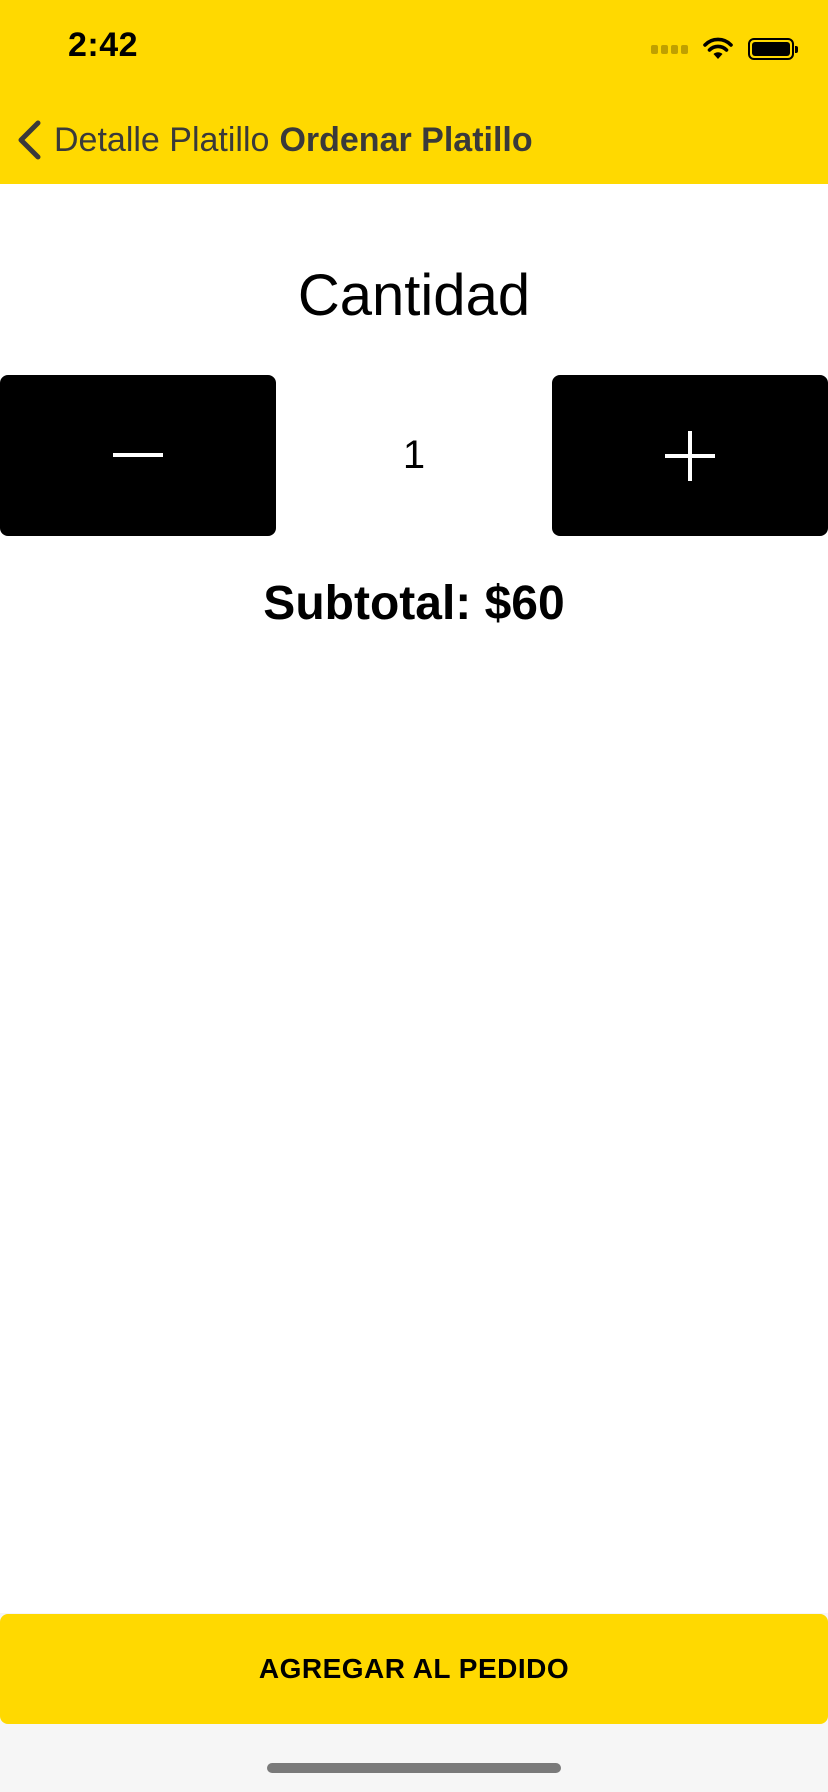  What do you see at coordinates (29, 140) in the screenshot?
I see `chevron-left-icon` at bounding box center [29, 140].